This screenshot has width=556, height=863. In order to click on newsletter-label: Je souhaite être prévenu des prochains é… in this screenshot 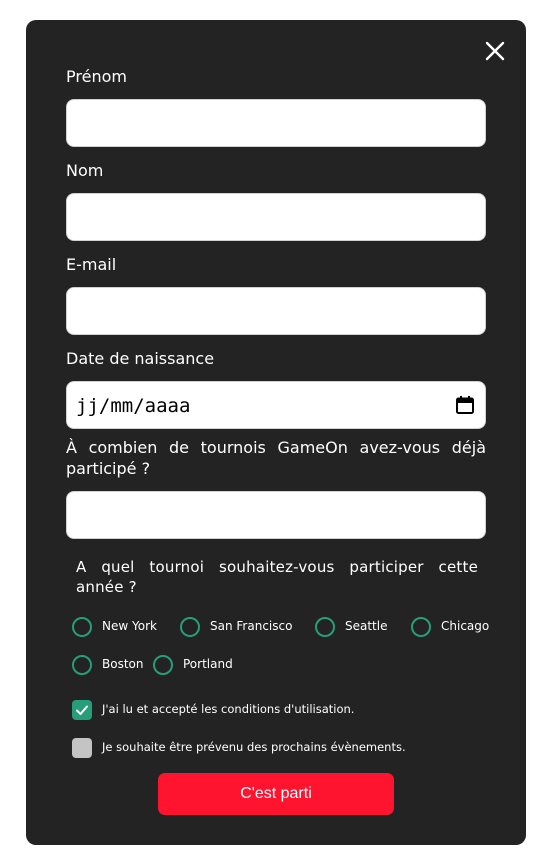, I will do `click(254, 747)`.